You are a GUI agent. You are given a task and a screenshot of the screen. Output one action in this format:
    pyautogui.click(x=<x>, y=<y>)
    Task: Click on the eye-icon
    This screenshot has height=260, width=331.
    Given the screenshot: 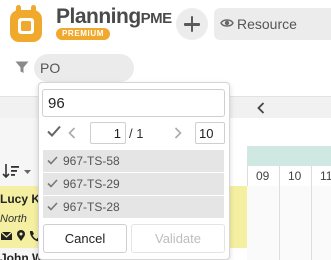 What is the action you would take?
    pyautogui.click(x=227, y=23)
    